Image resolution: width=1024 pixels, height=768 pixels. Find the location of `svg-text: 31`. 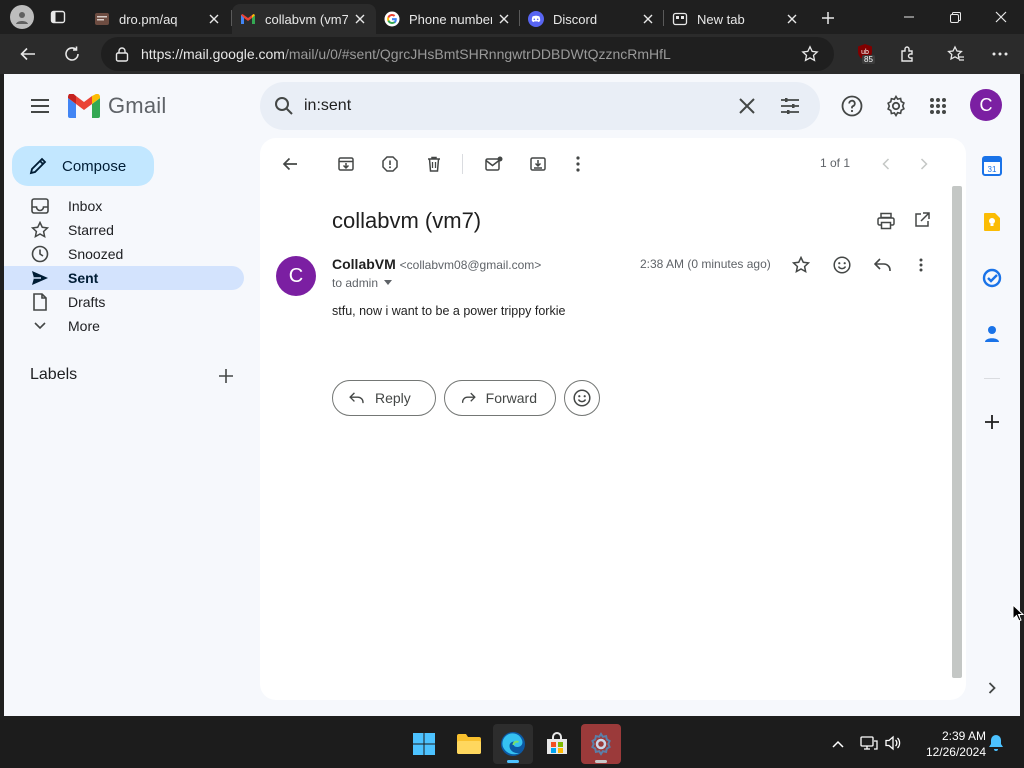

svg-text: 31 is located at coordinates (992, 169).